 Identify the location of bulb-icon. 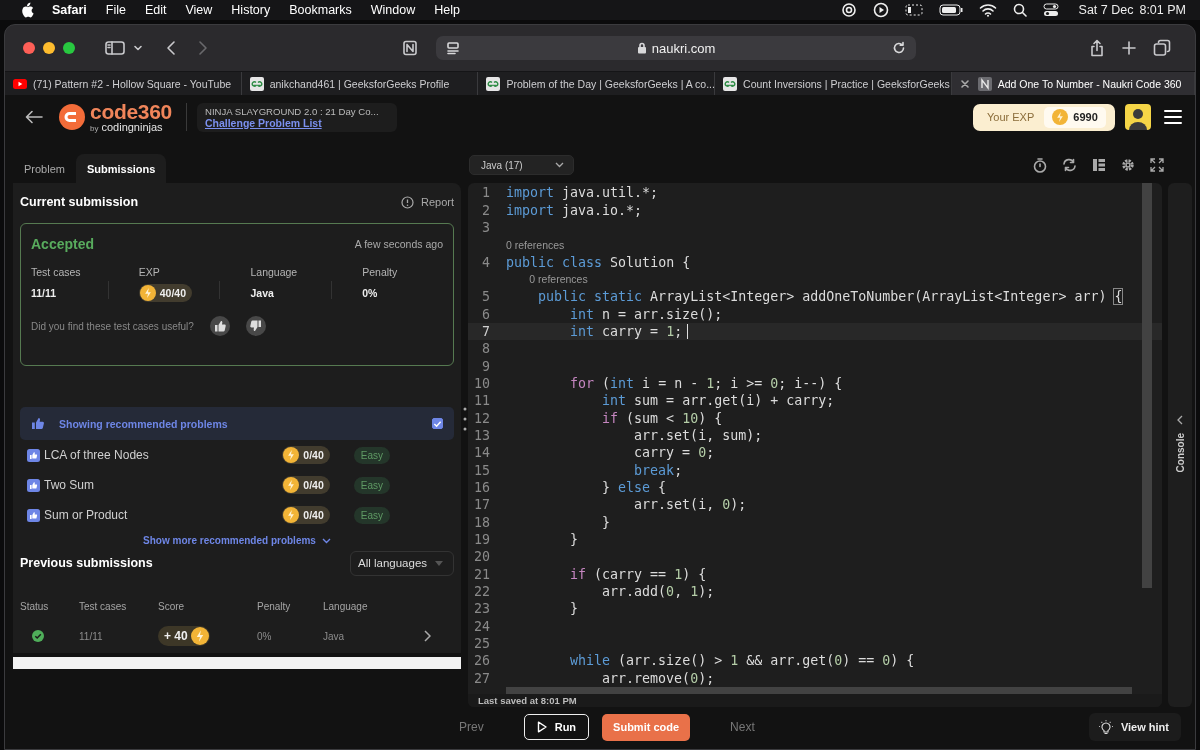
(1105, 727).